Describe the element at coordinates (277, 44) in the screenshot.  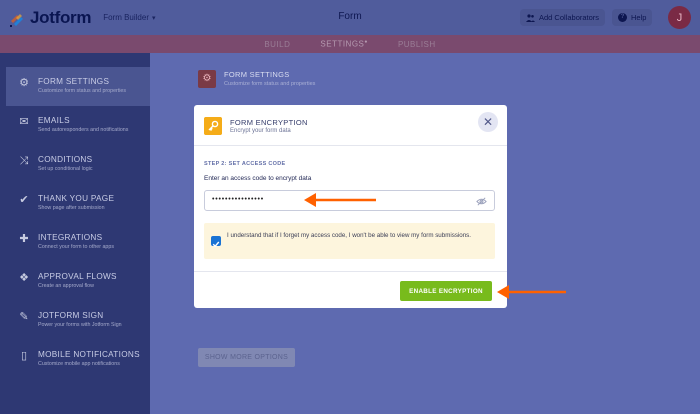
I see `tab-build: BUILD` at that location.